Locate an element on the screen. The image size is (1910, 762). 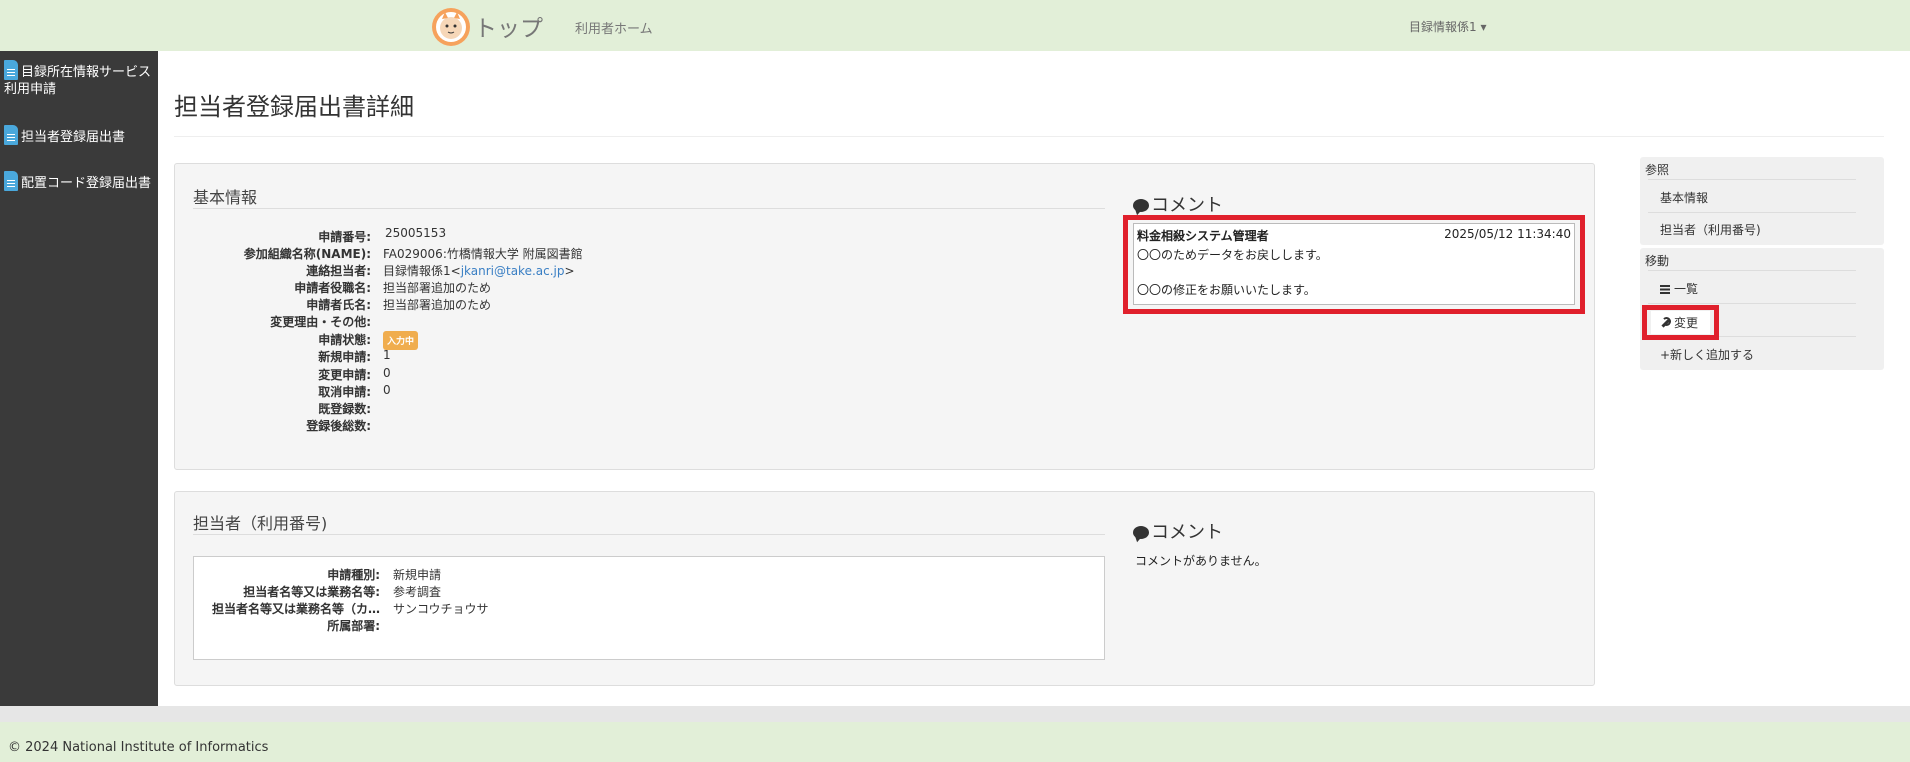
field-label: 所属部署: is located at coordinates (353, 626).